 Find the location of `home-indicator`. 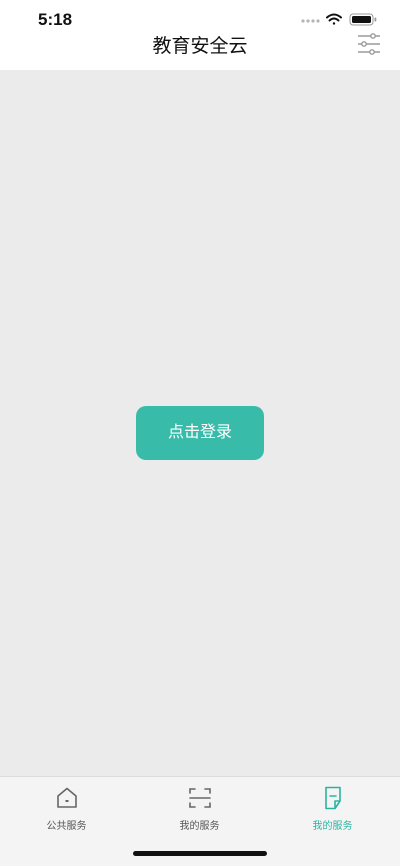

home-indicator is located at coordinates (200, 853).